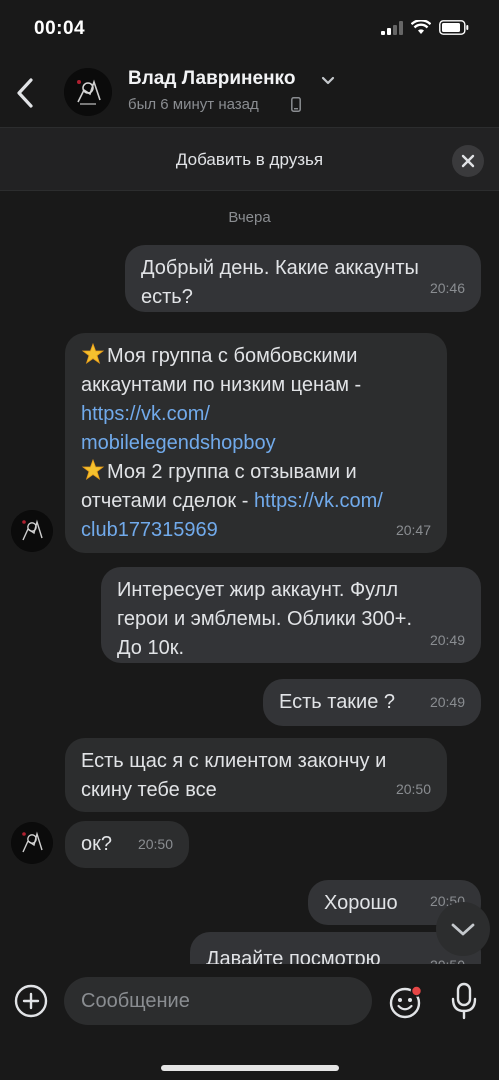 The width and height of the screenshot is (499, 1080). I want to click on home-indicator, so click(250, 1068).